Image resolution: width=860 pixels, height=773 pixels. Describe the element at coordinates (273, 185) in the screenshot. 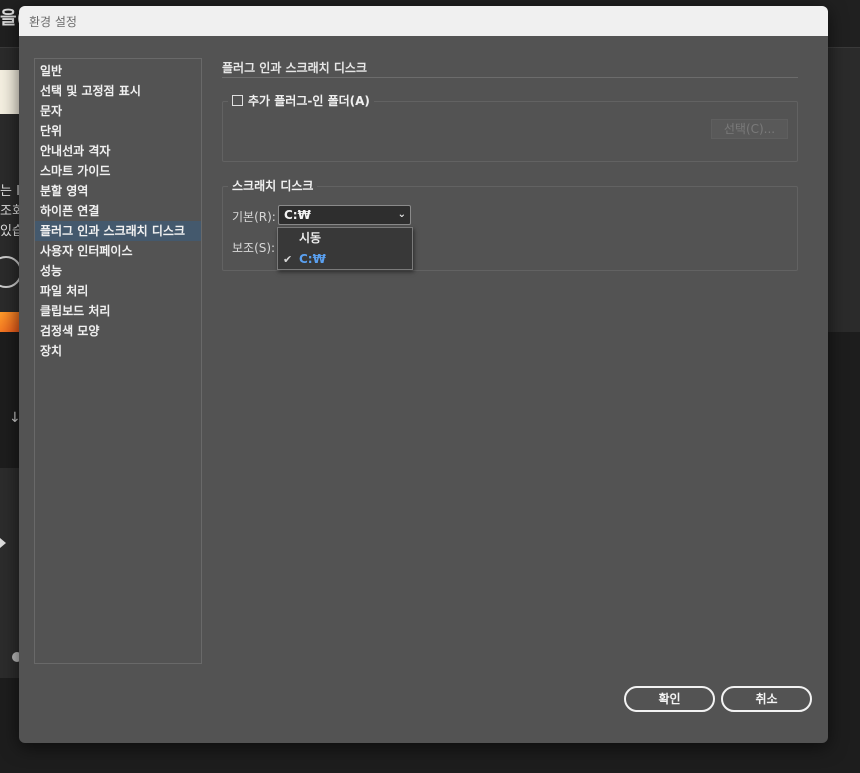

I see `scratch-disks-group-label: 스크래치 디스크` at that location.